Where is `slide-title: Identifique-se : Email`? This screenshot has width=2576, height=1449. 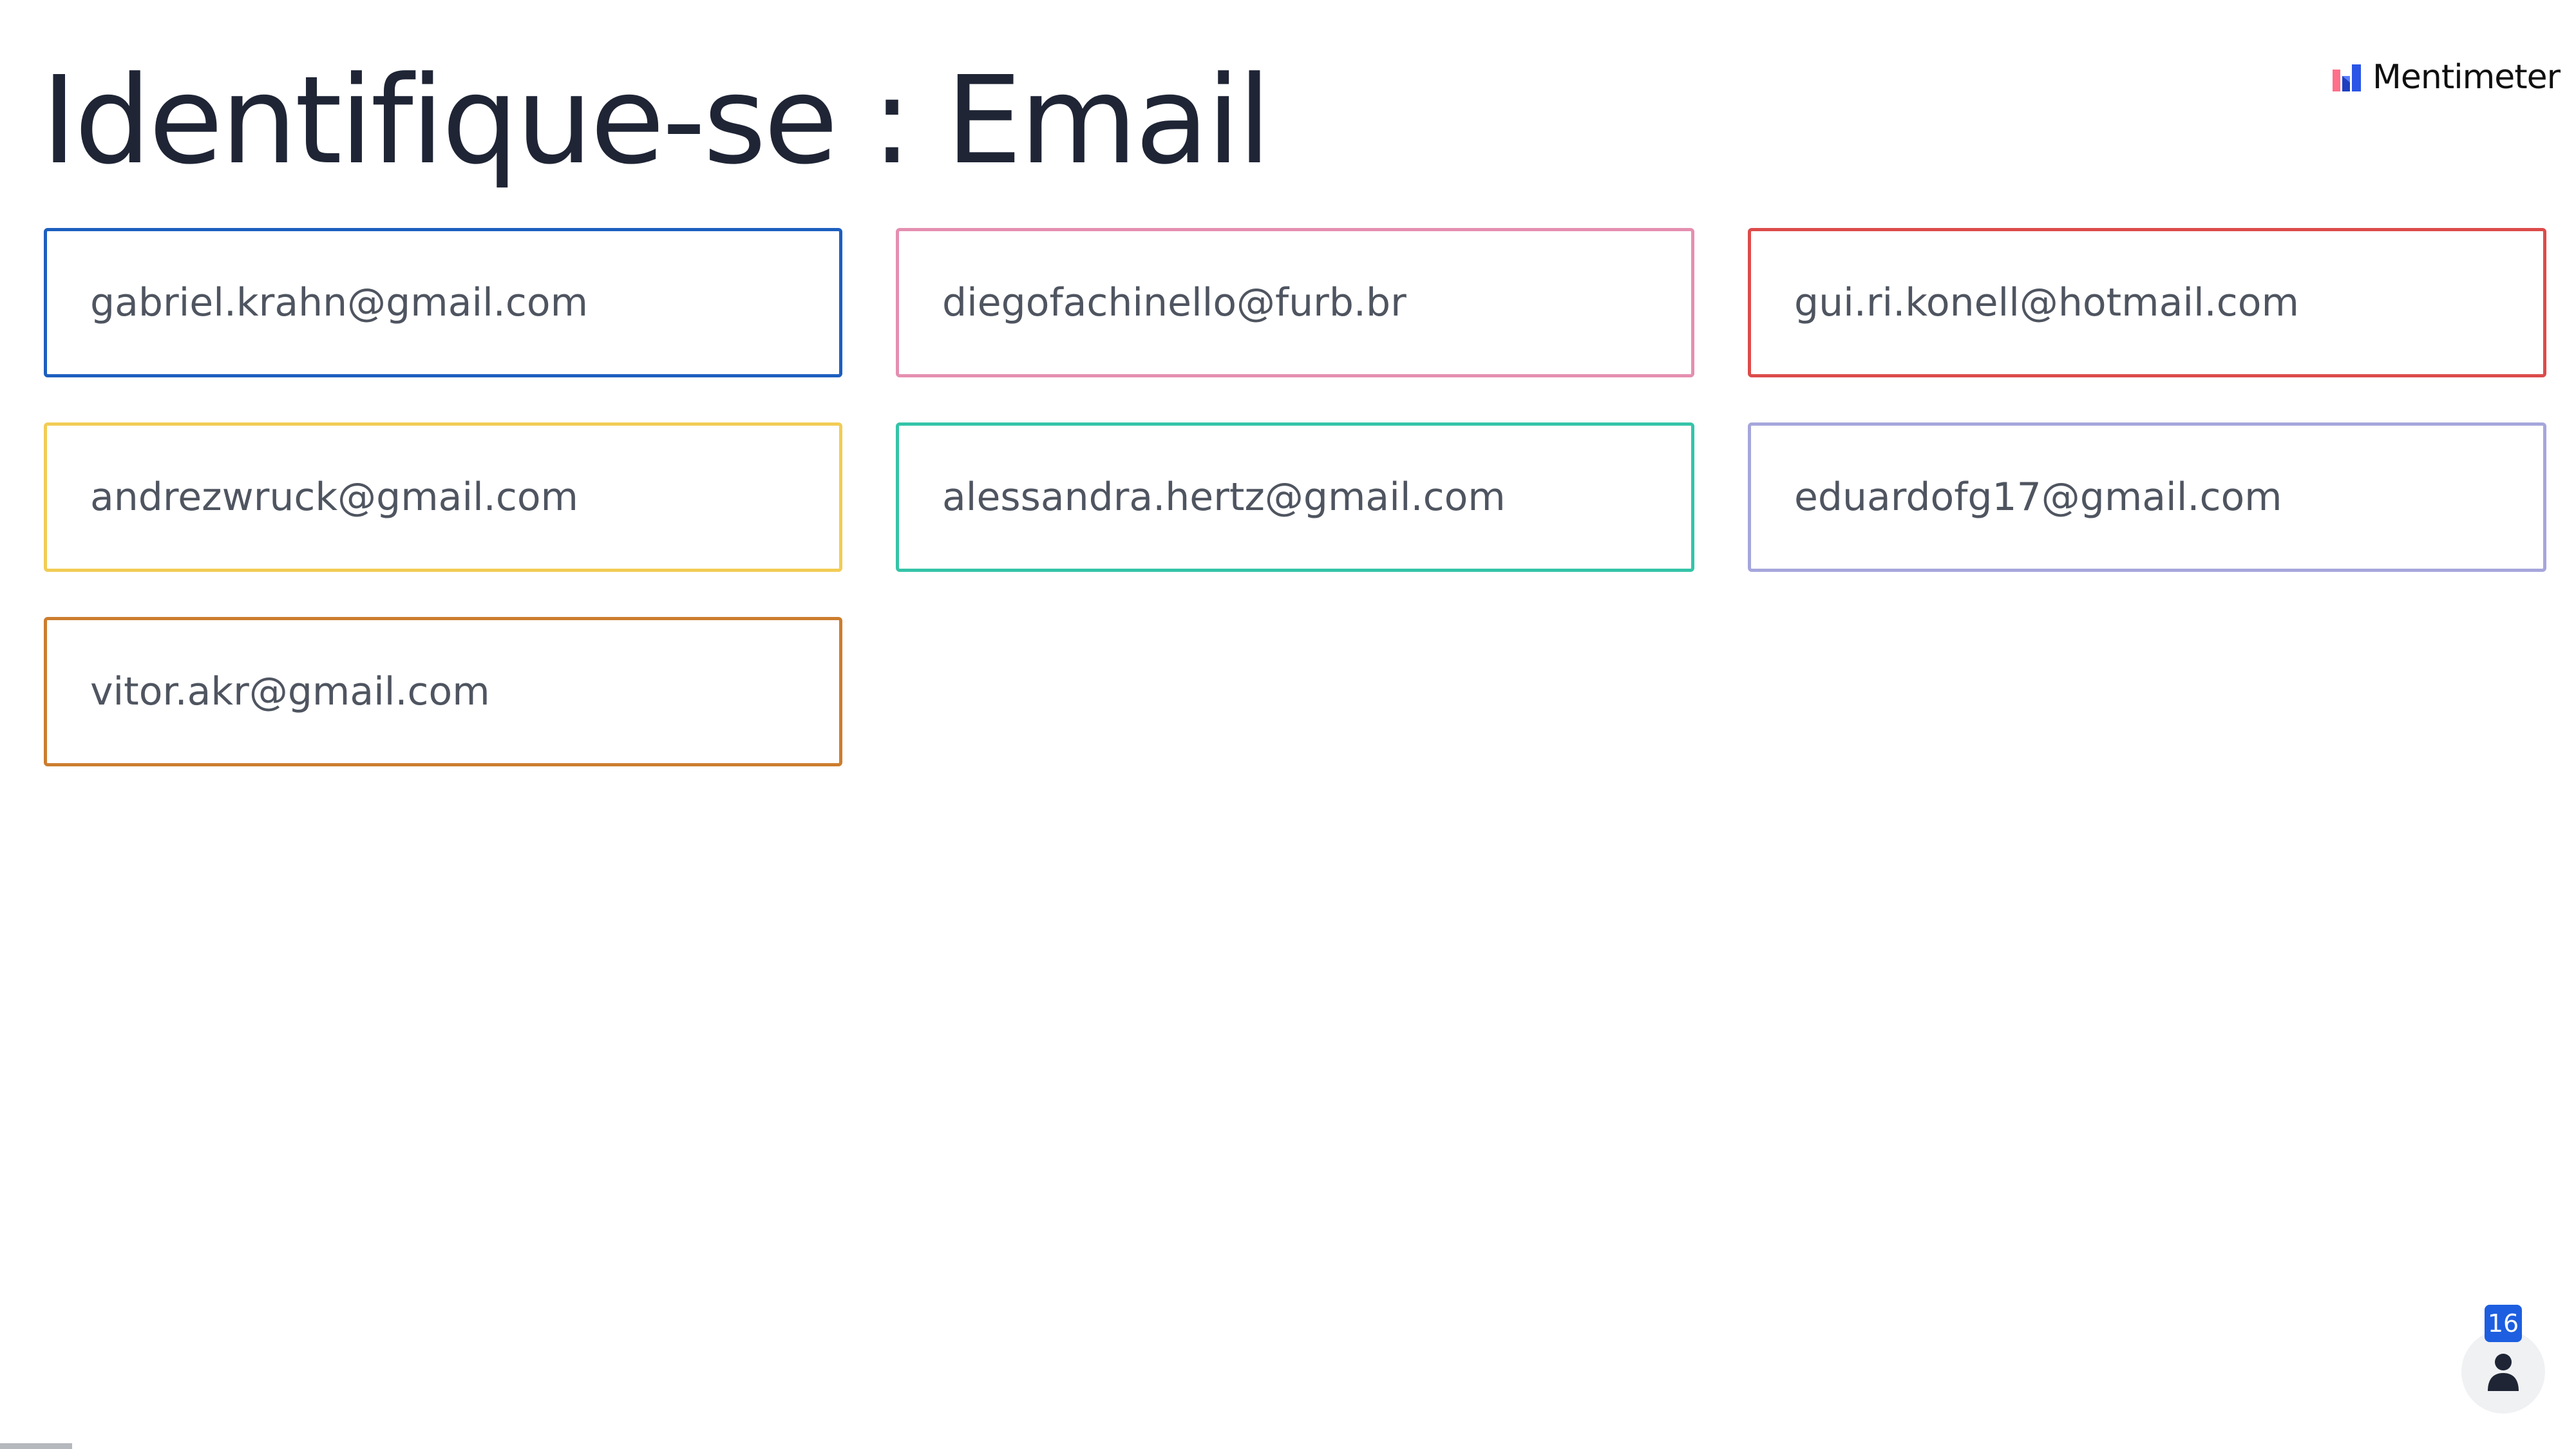
slide-title: Identifique-se : Email is located at coordinates (656, 120).